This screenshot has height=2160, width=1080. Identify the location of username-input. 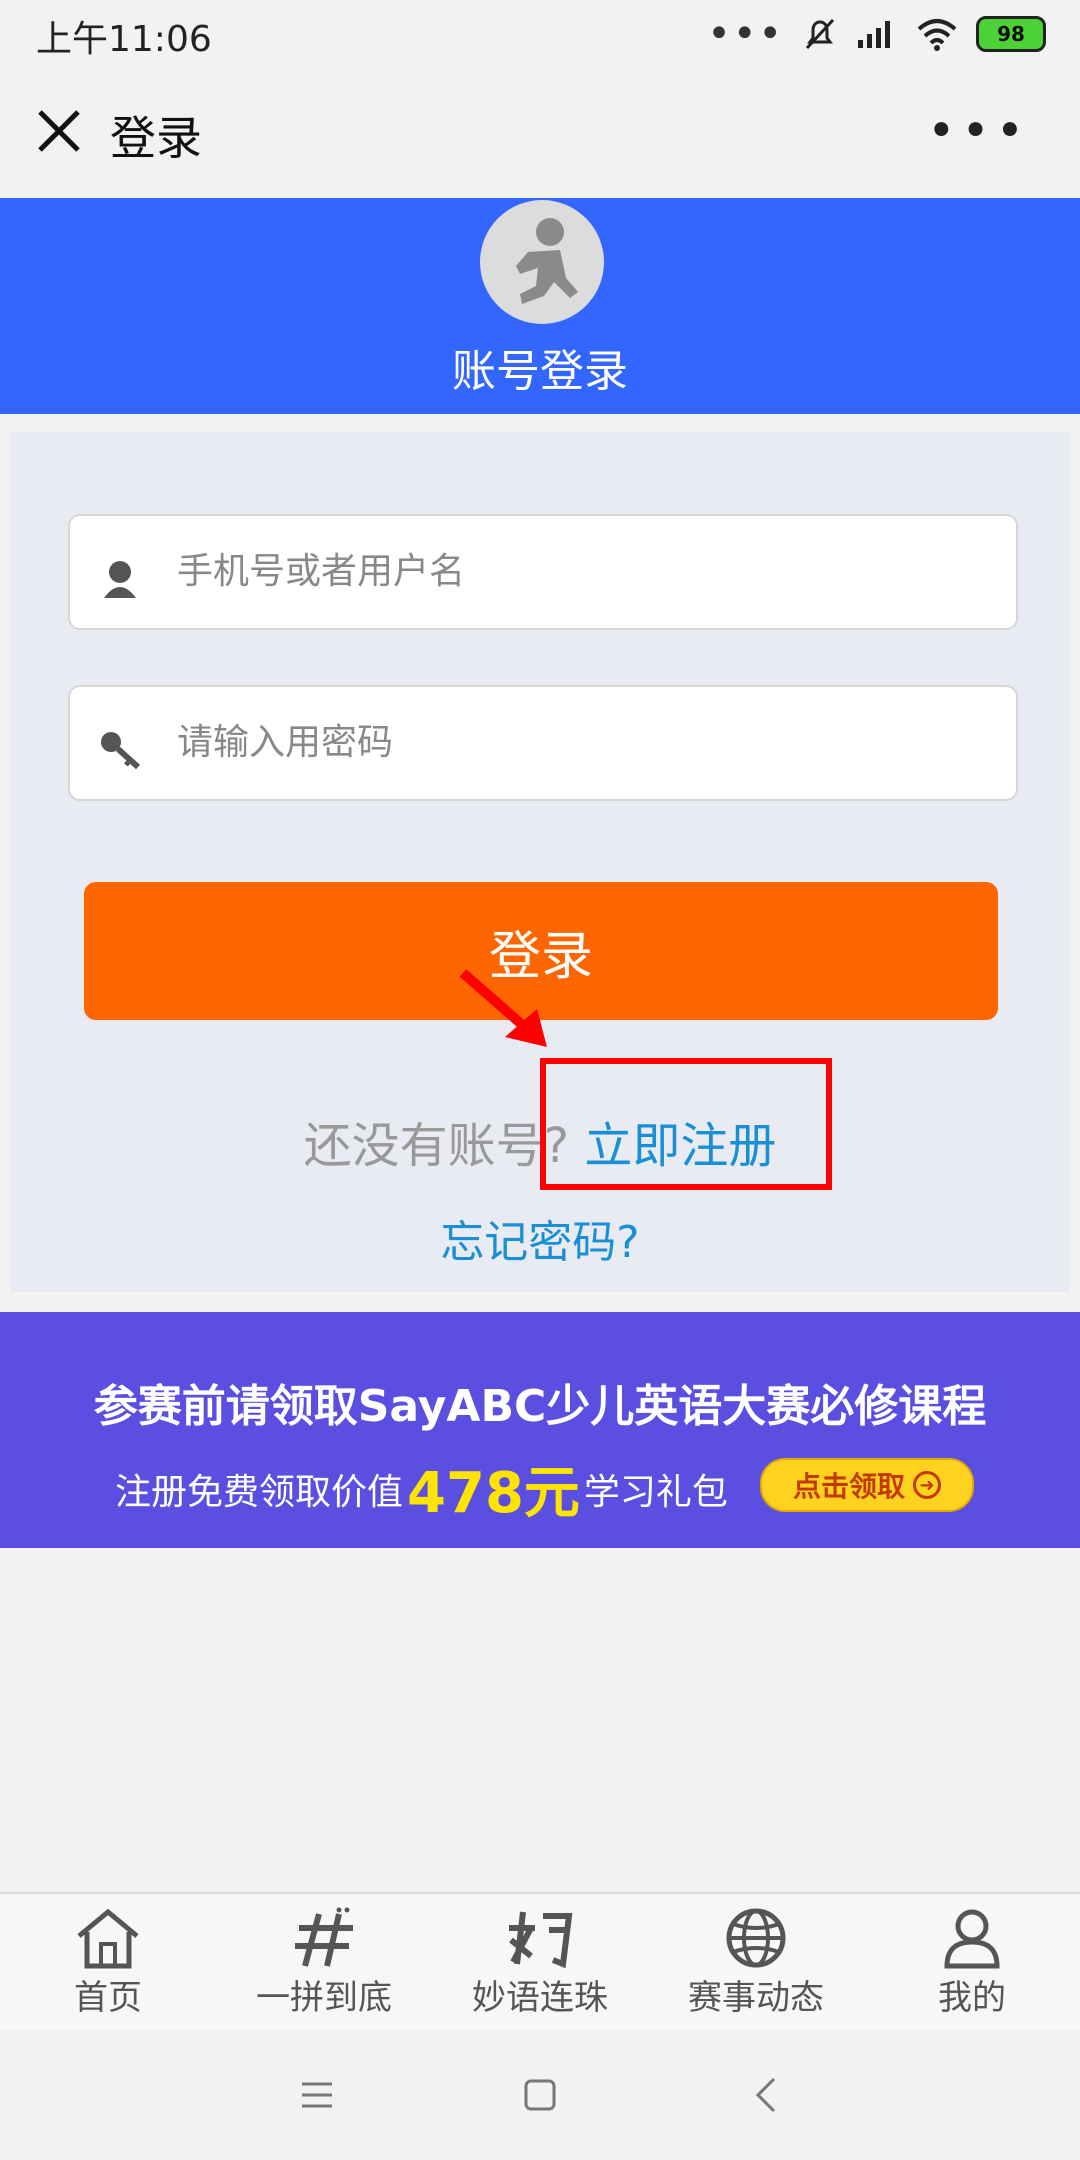
(587, 571).